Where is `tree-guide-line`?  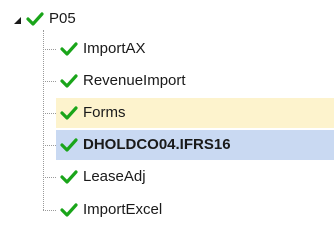
tree-guide-line is located at coordinates (43, 120).